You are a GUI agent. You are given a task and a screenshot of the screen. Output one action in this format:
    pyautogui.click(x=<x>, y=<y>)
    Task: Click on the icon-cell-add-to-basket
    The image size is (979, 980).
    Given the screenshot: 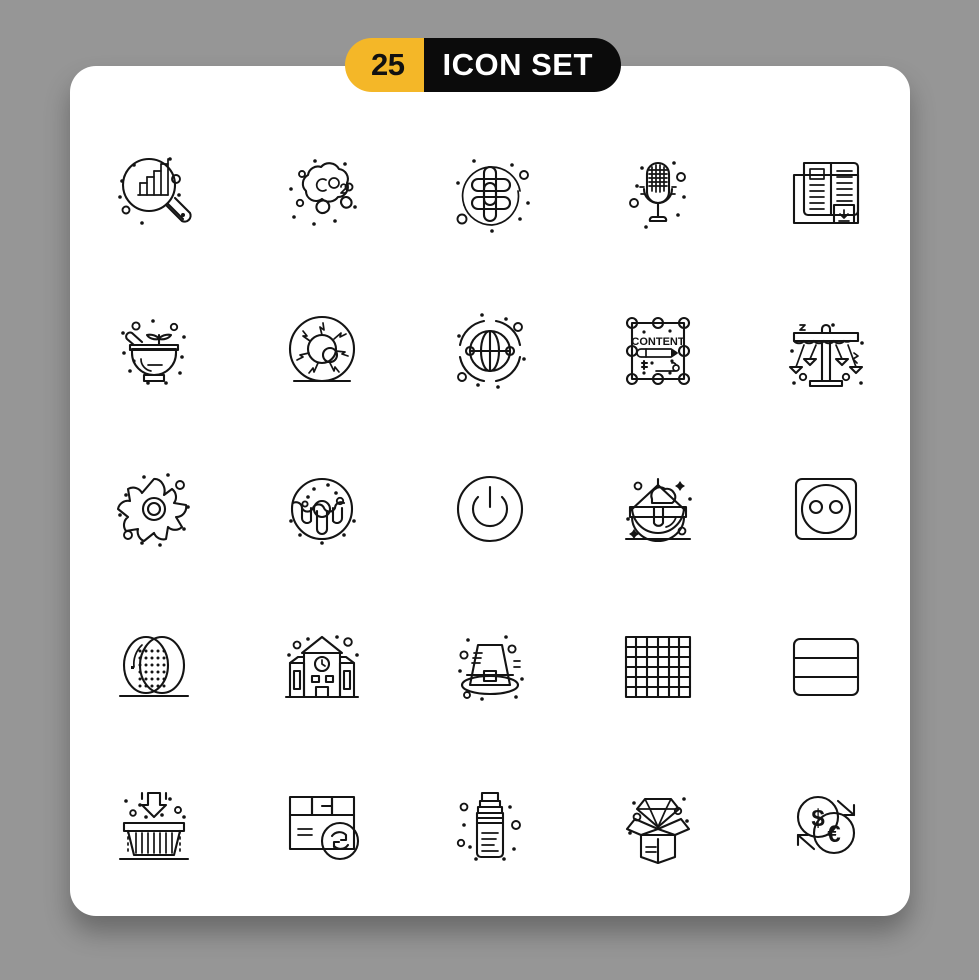 What is the action you would take?
    pyautogui.click(x=154, y=825)
    